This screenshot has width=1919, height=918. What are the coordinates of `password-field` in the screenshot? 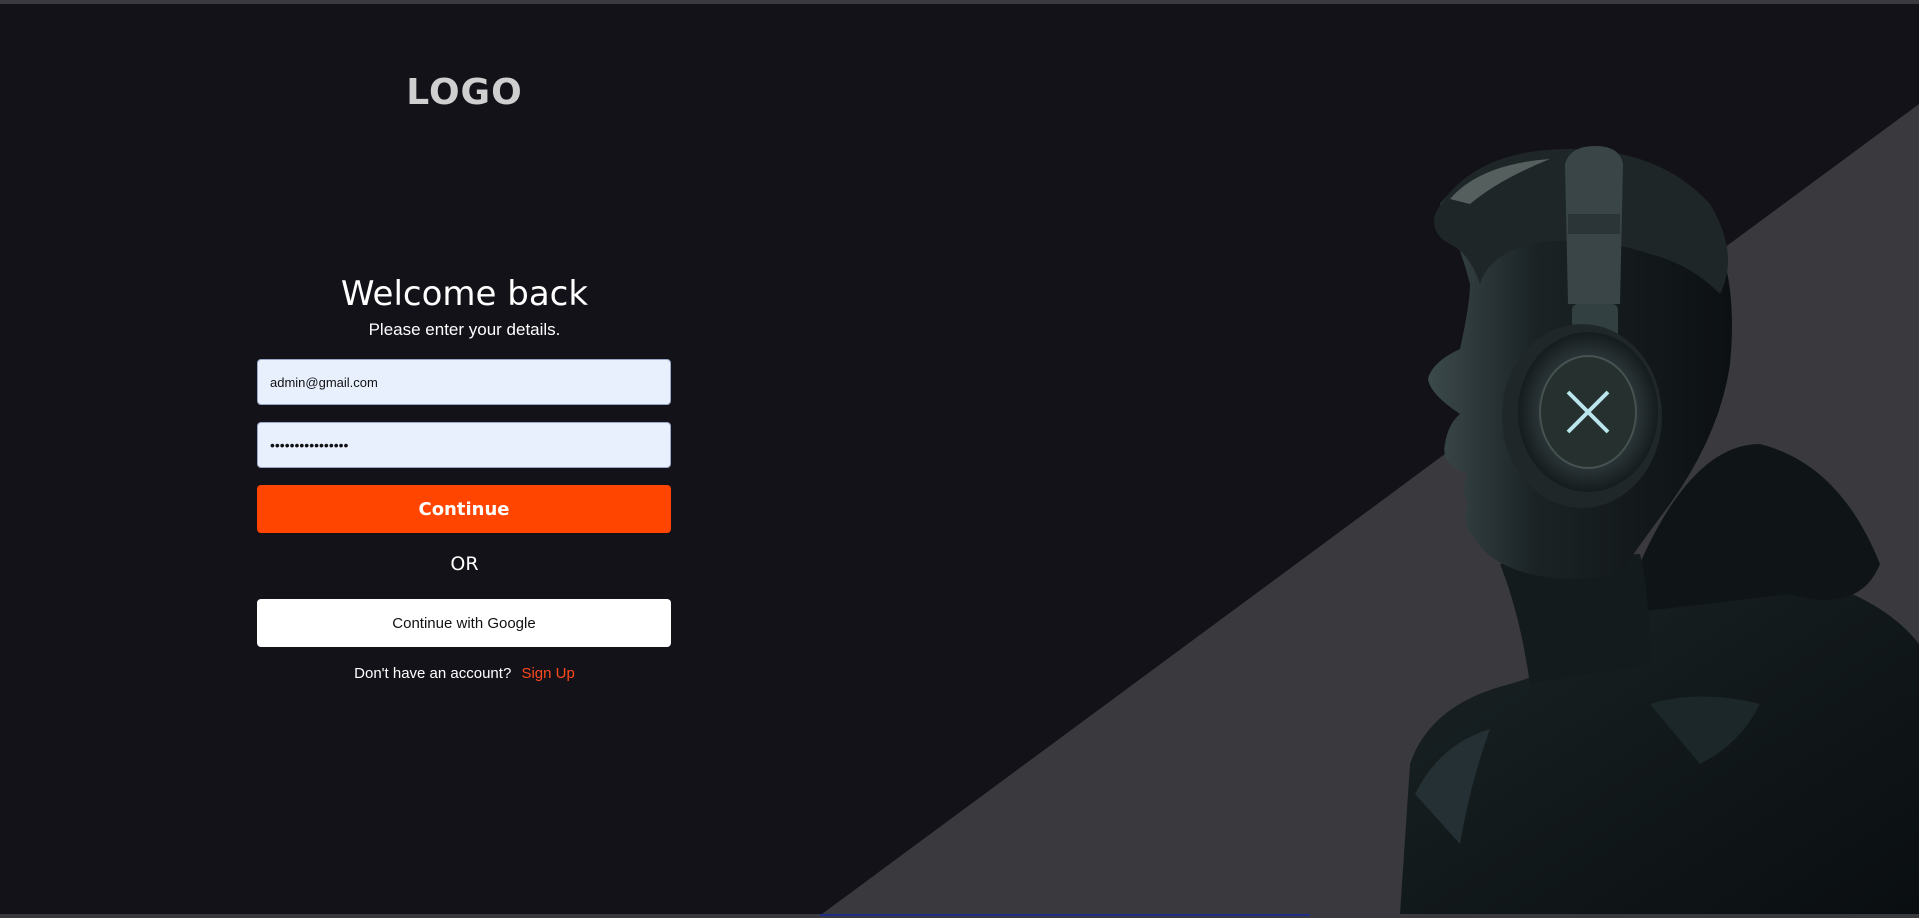 It's located at (464, 445).